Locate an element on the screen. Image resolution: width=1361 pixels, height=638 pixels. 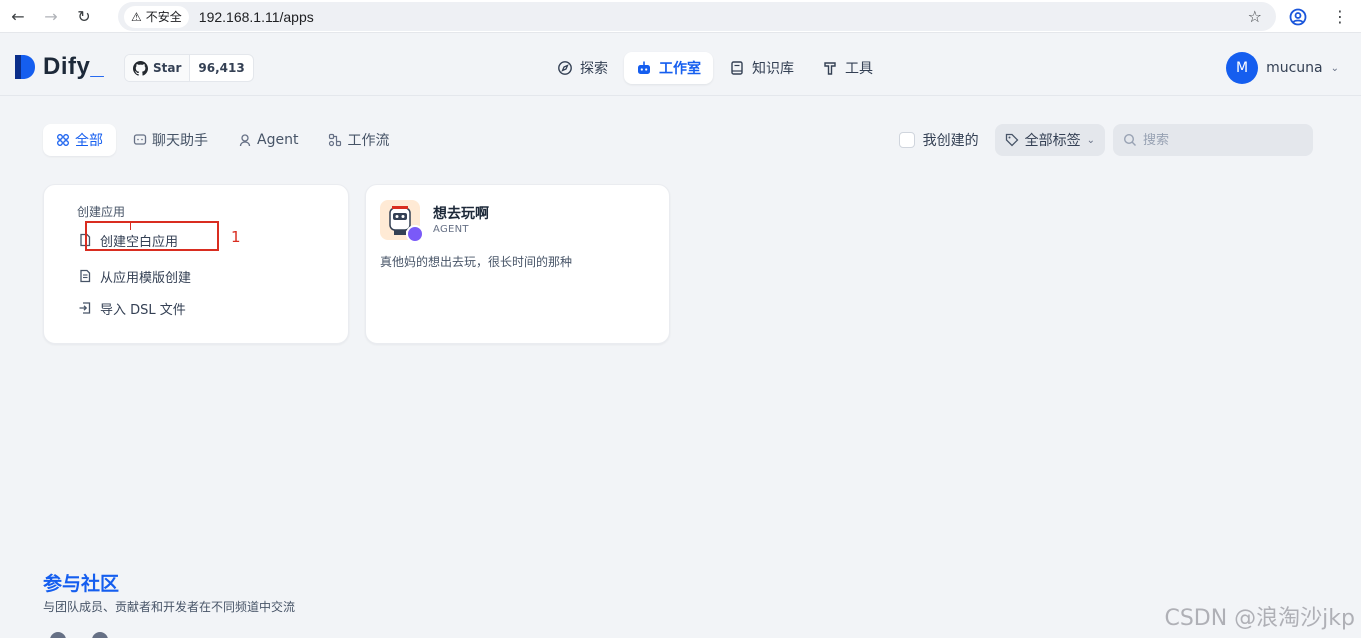
robot-icon is located at coordinates (644, 68).